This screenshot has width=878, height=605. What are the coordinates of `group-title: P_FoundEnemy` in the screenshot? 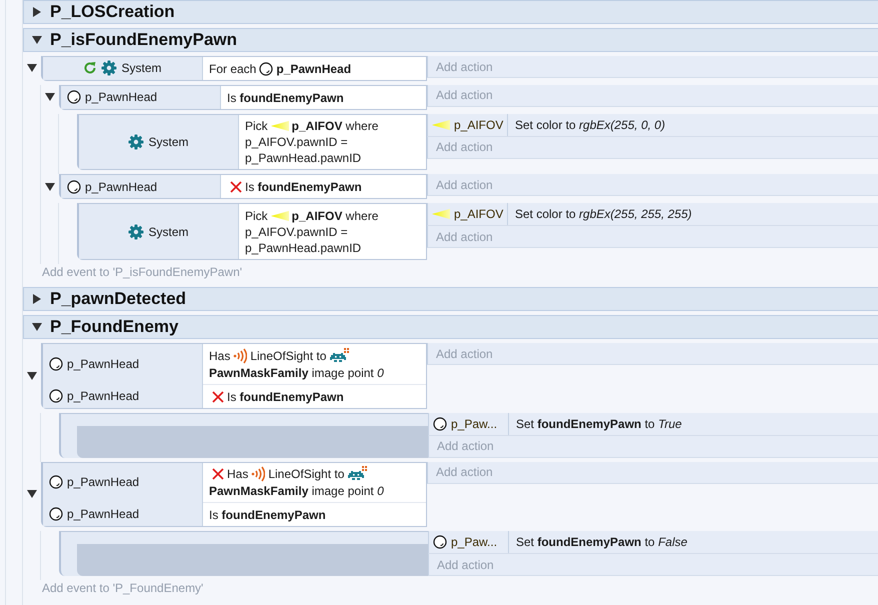 It's located at (114, 327).